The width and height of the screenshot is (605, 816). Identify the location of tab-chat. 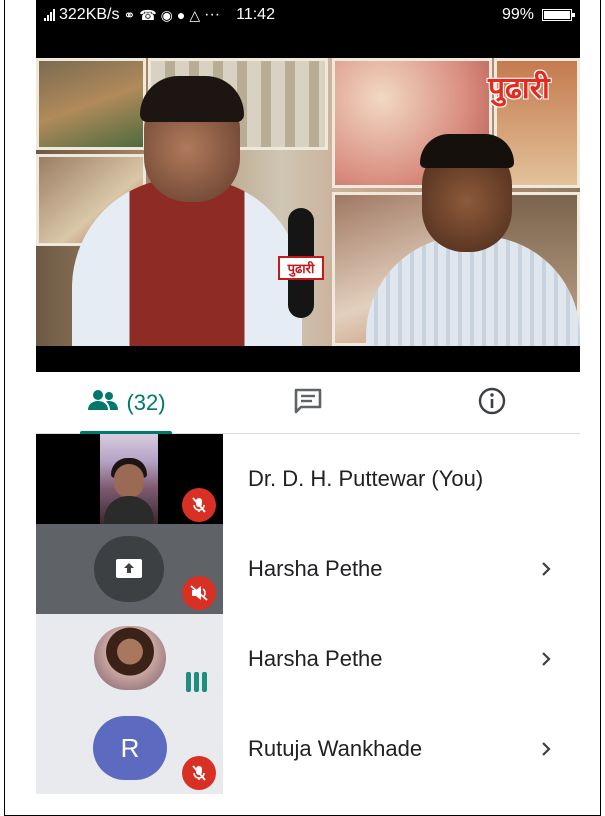
(308, 403).